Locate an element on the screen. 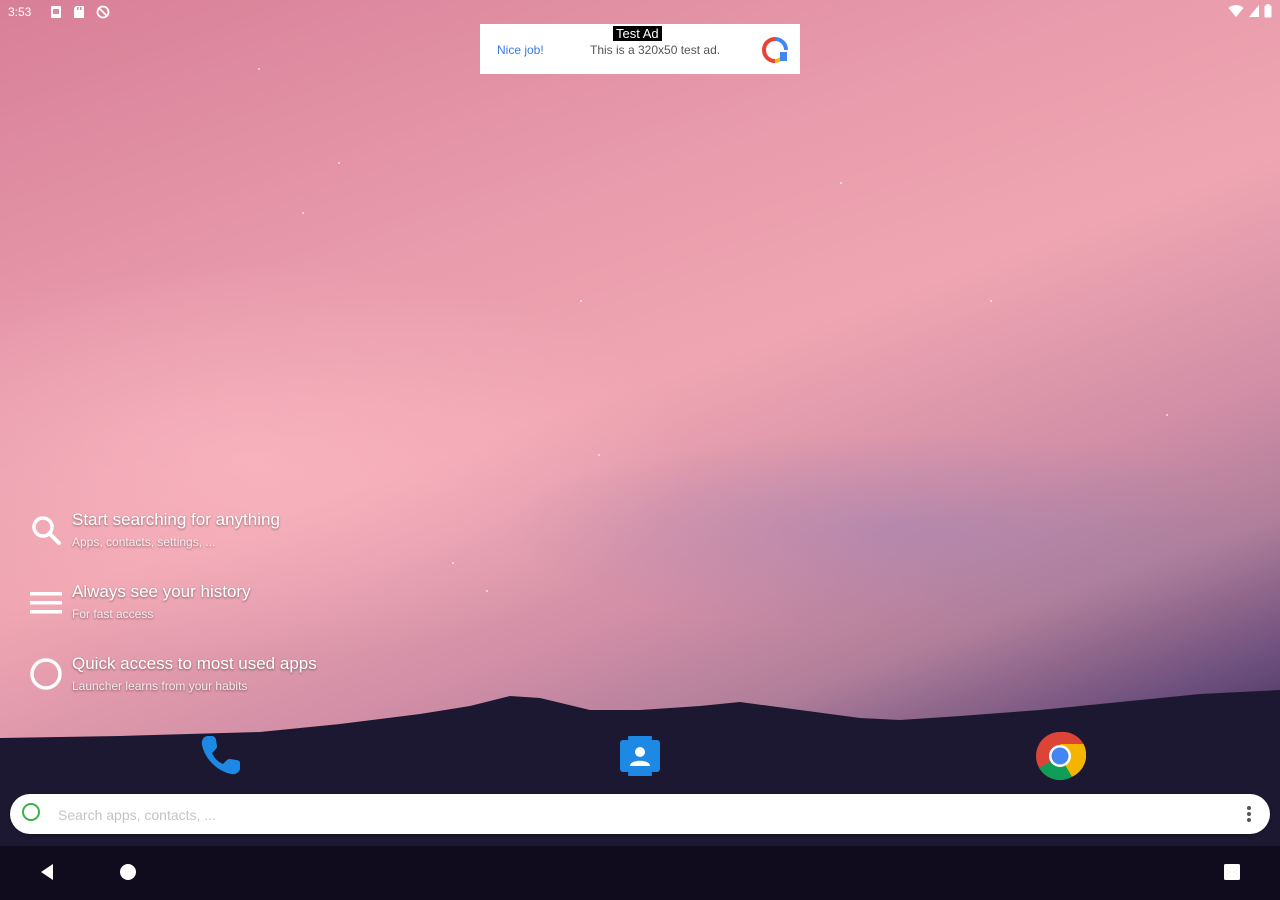 The height and width of the screenshot is (900, 1280). signal-icon is located at coordinates (1254, 11).